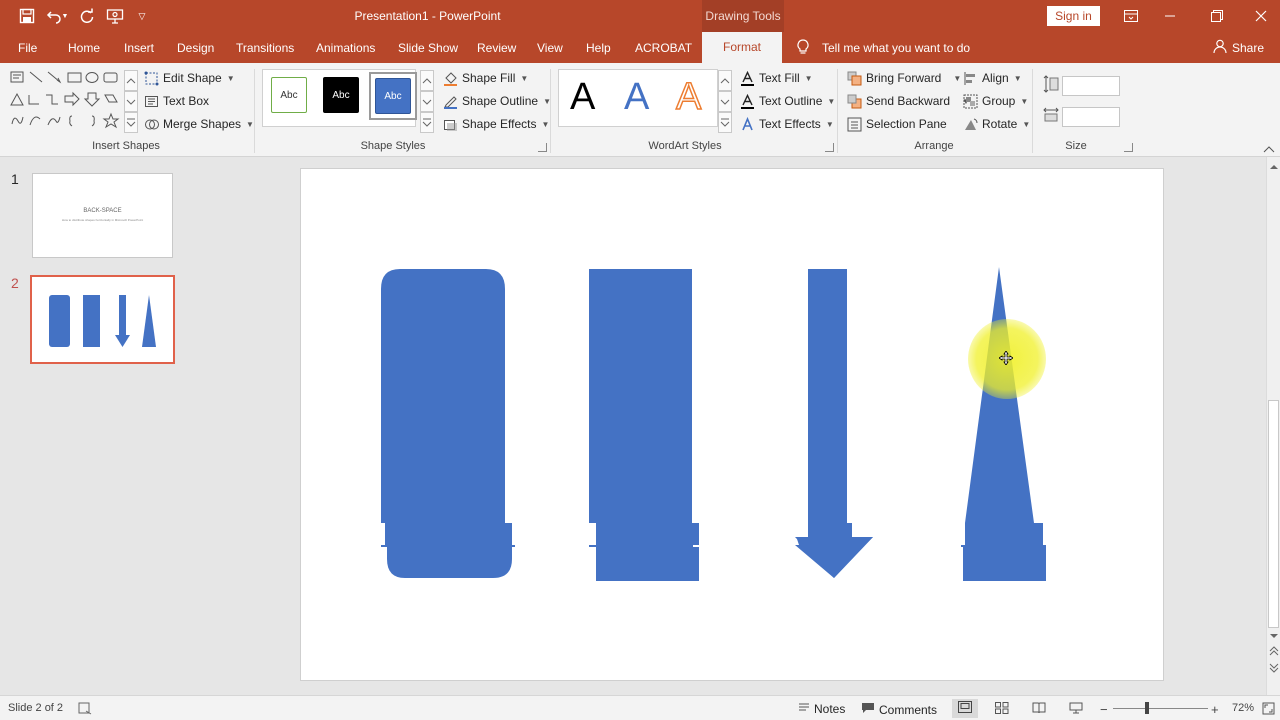 The height and width of the screenshot is (720, 1280). What do you see at coordinates (427, 122) in the screenshot?
I see `styles-more` at bounding box center [427, 122].